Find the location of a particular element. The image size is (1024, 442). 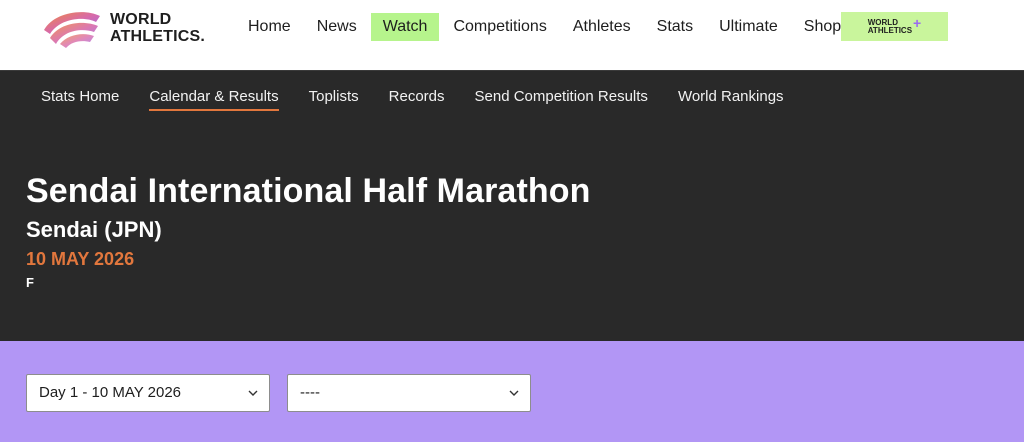

competition-venue: Sendai (JPN) is located at coordinates (94, 229).